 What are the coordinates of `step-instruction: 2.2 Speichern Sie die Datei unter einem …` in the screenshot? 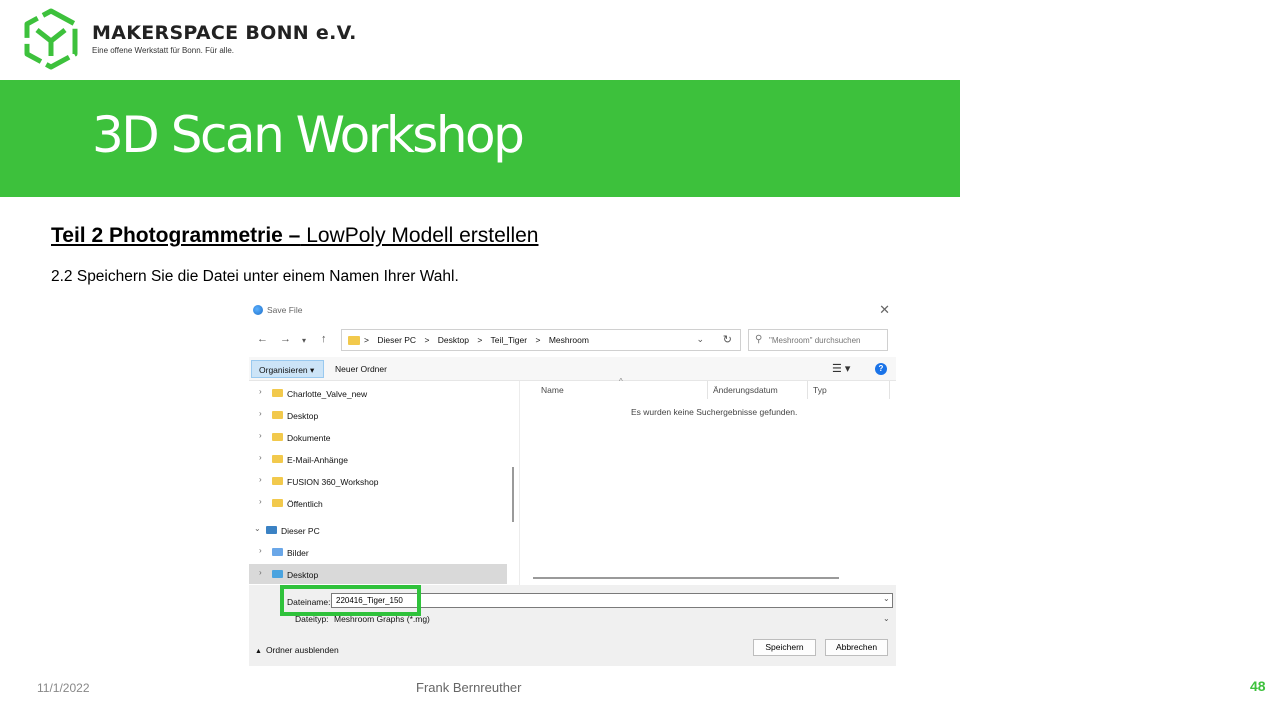 It's located at (255, 276).